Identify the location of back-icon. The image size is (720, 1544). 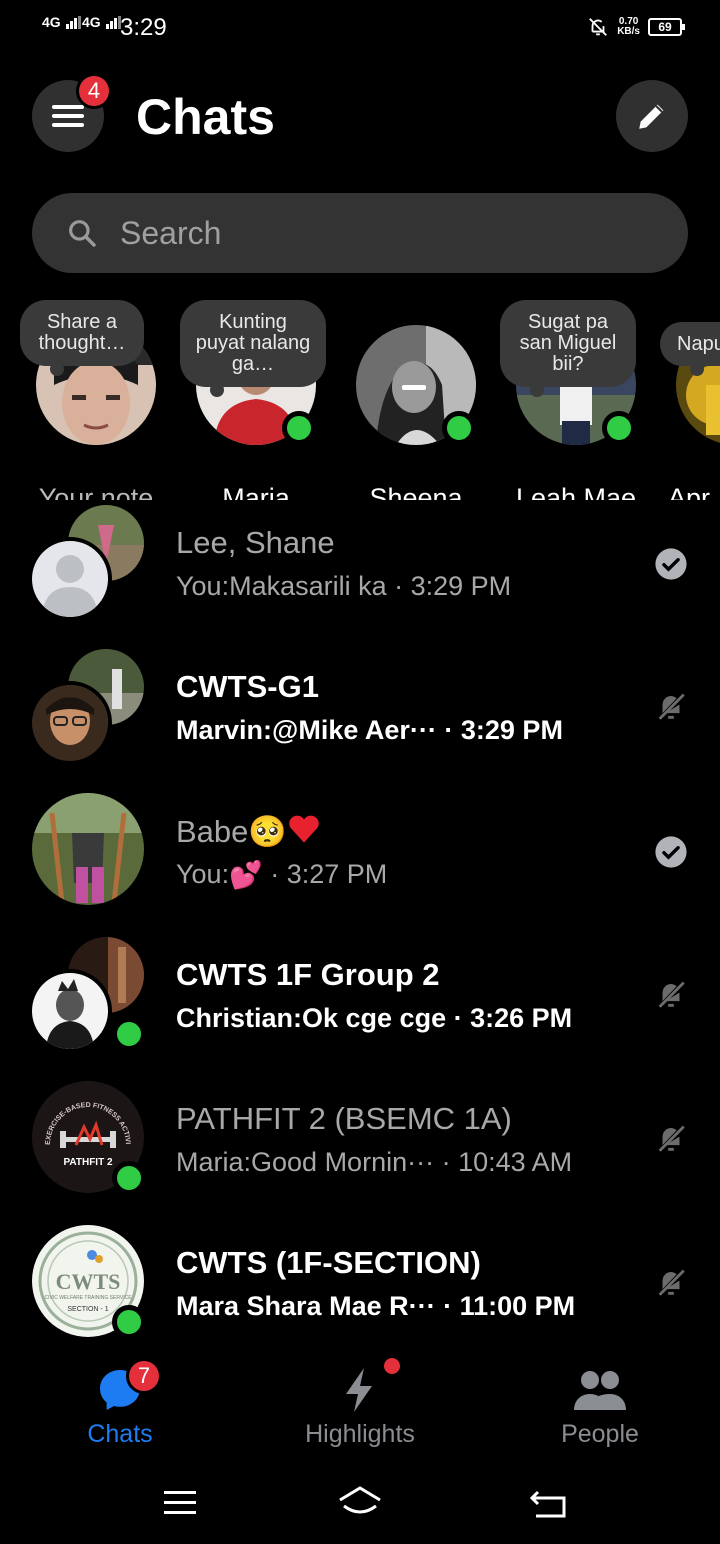
(549, 1503).